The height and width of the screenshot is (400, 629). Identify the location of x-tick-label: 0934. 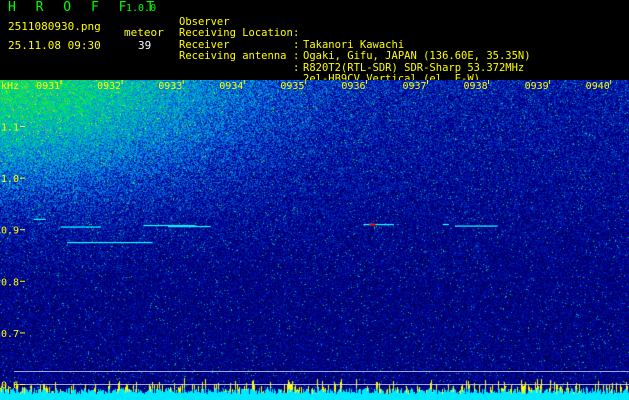
(231, 86).